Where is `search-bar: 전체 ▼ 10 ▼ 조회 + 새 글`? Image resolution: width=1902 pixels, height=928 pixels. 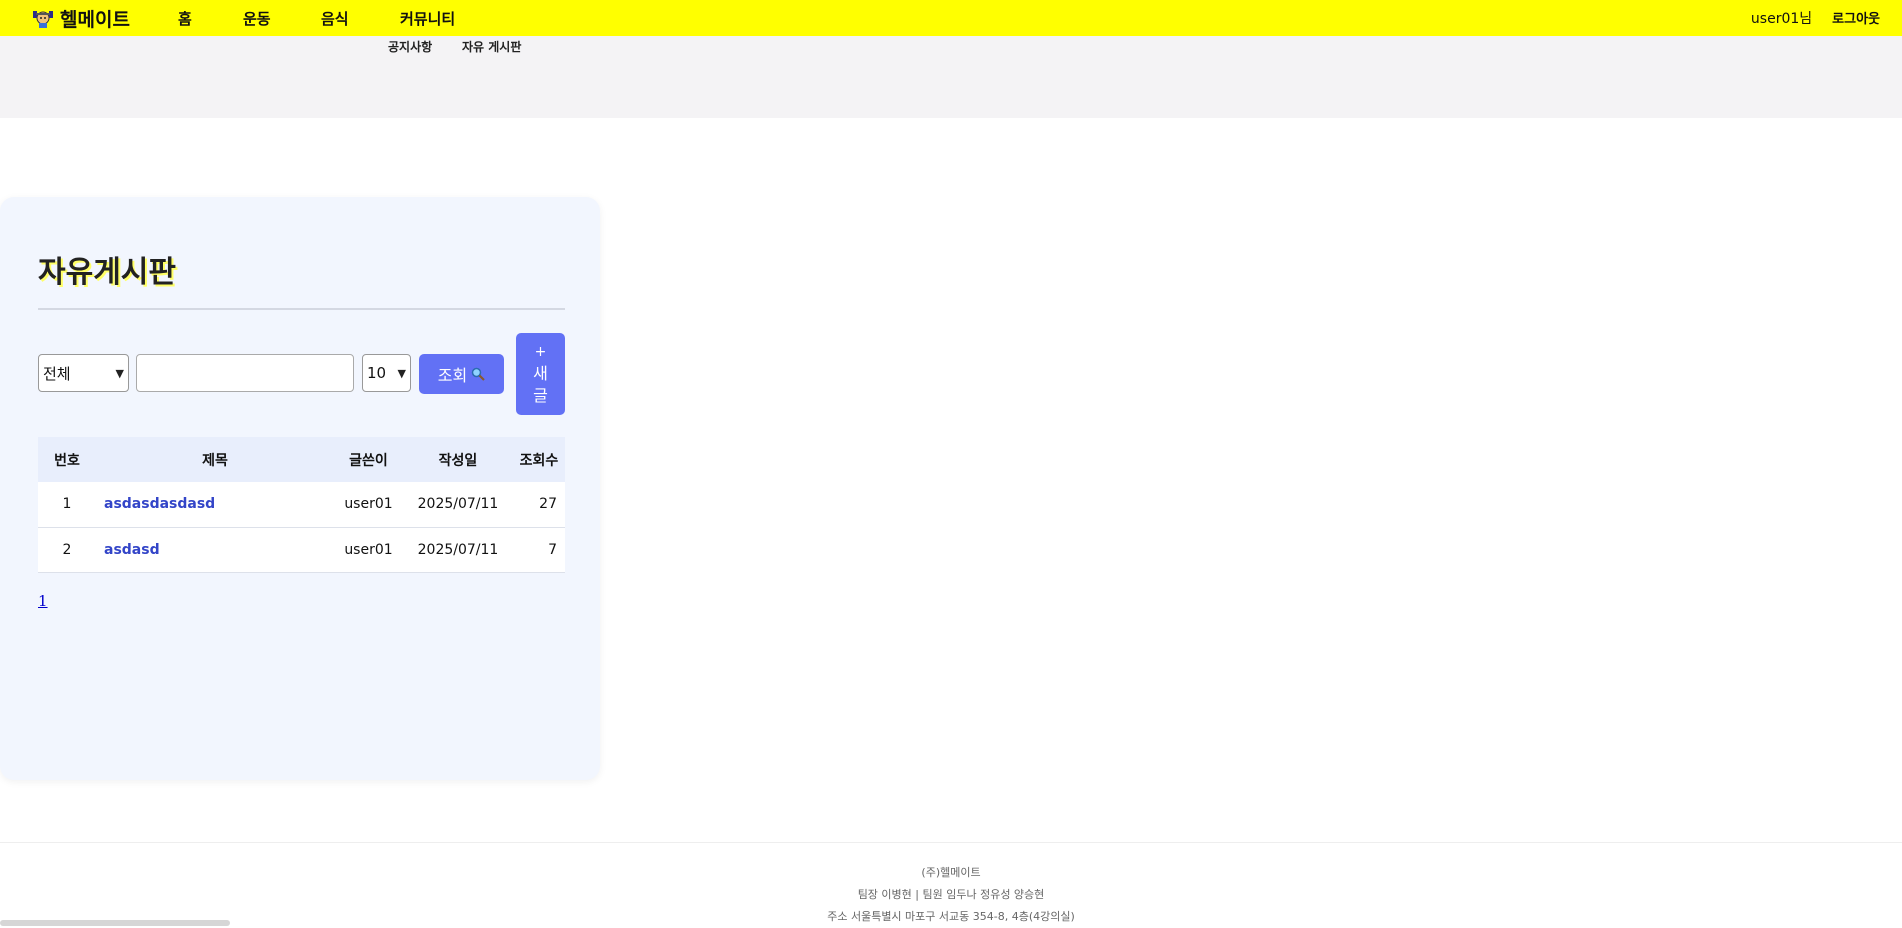
search-bar: 전체 ▼ 10 ▼ 조회 + 새 글 is located at coordinates (301, 376).